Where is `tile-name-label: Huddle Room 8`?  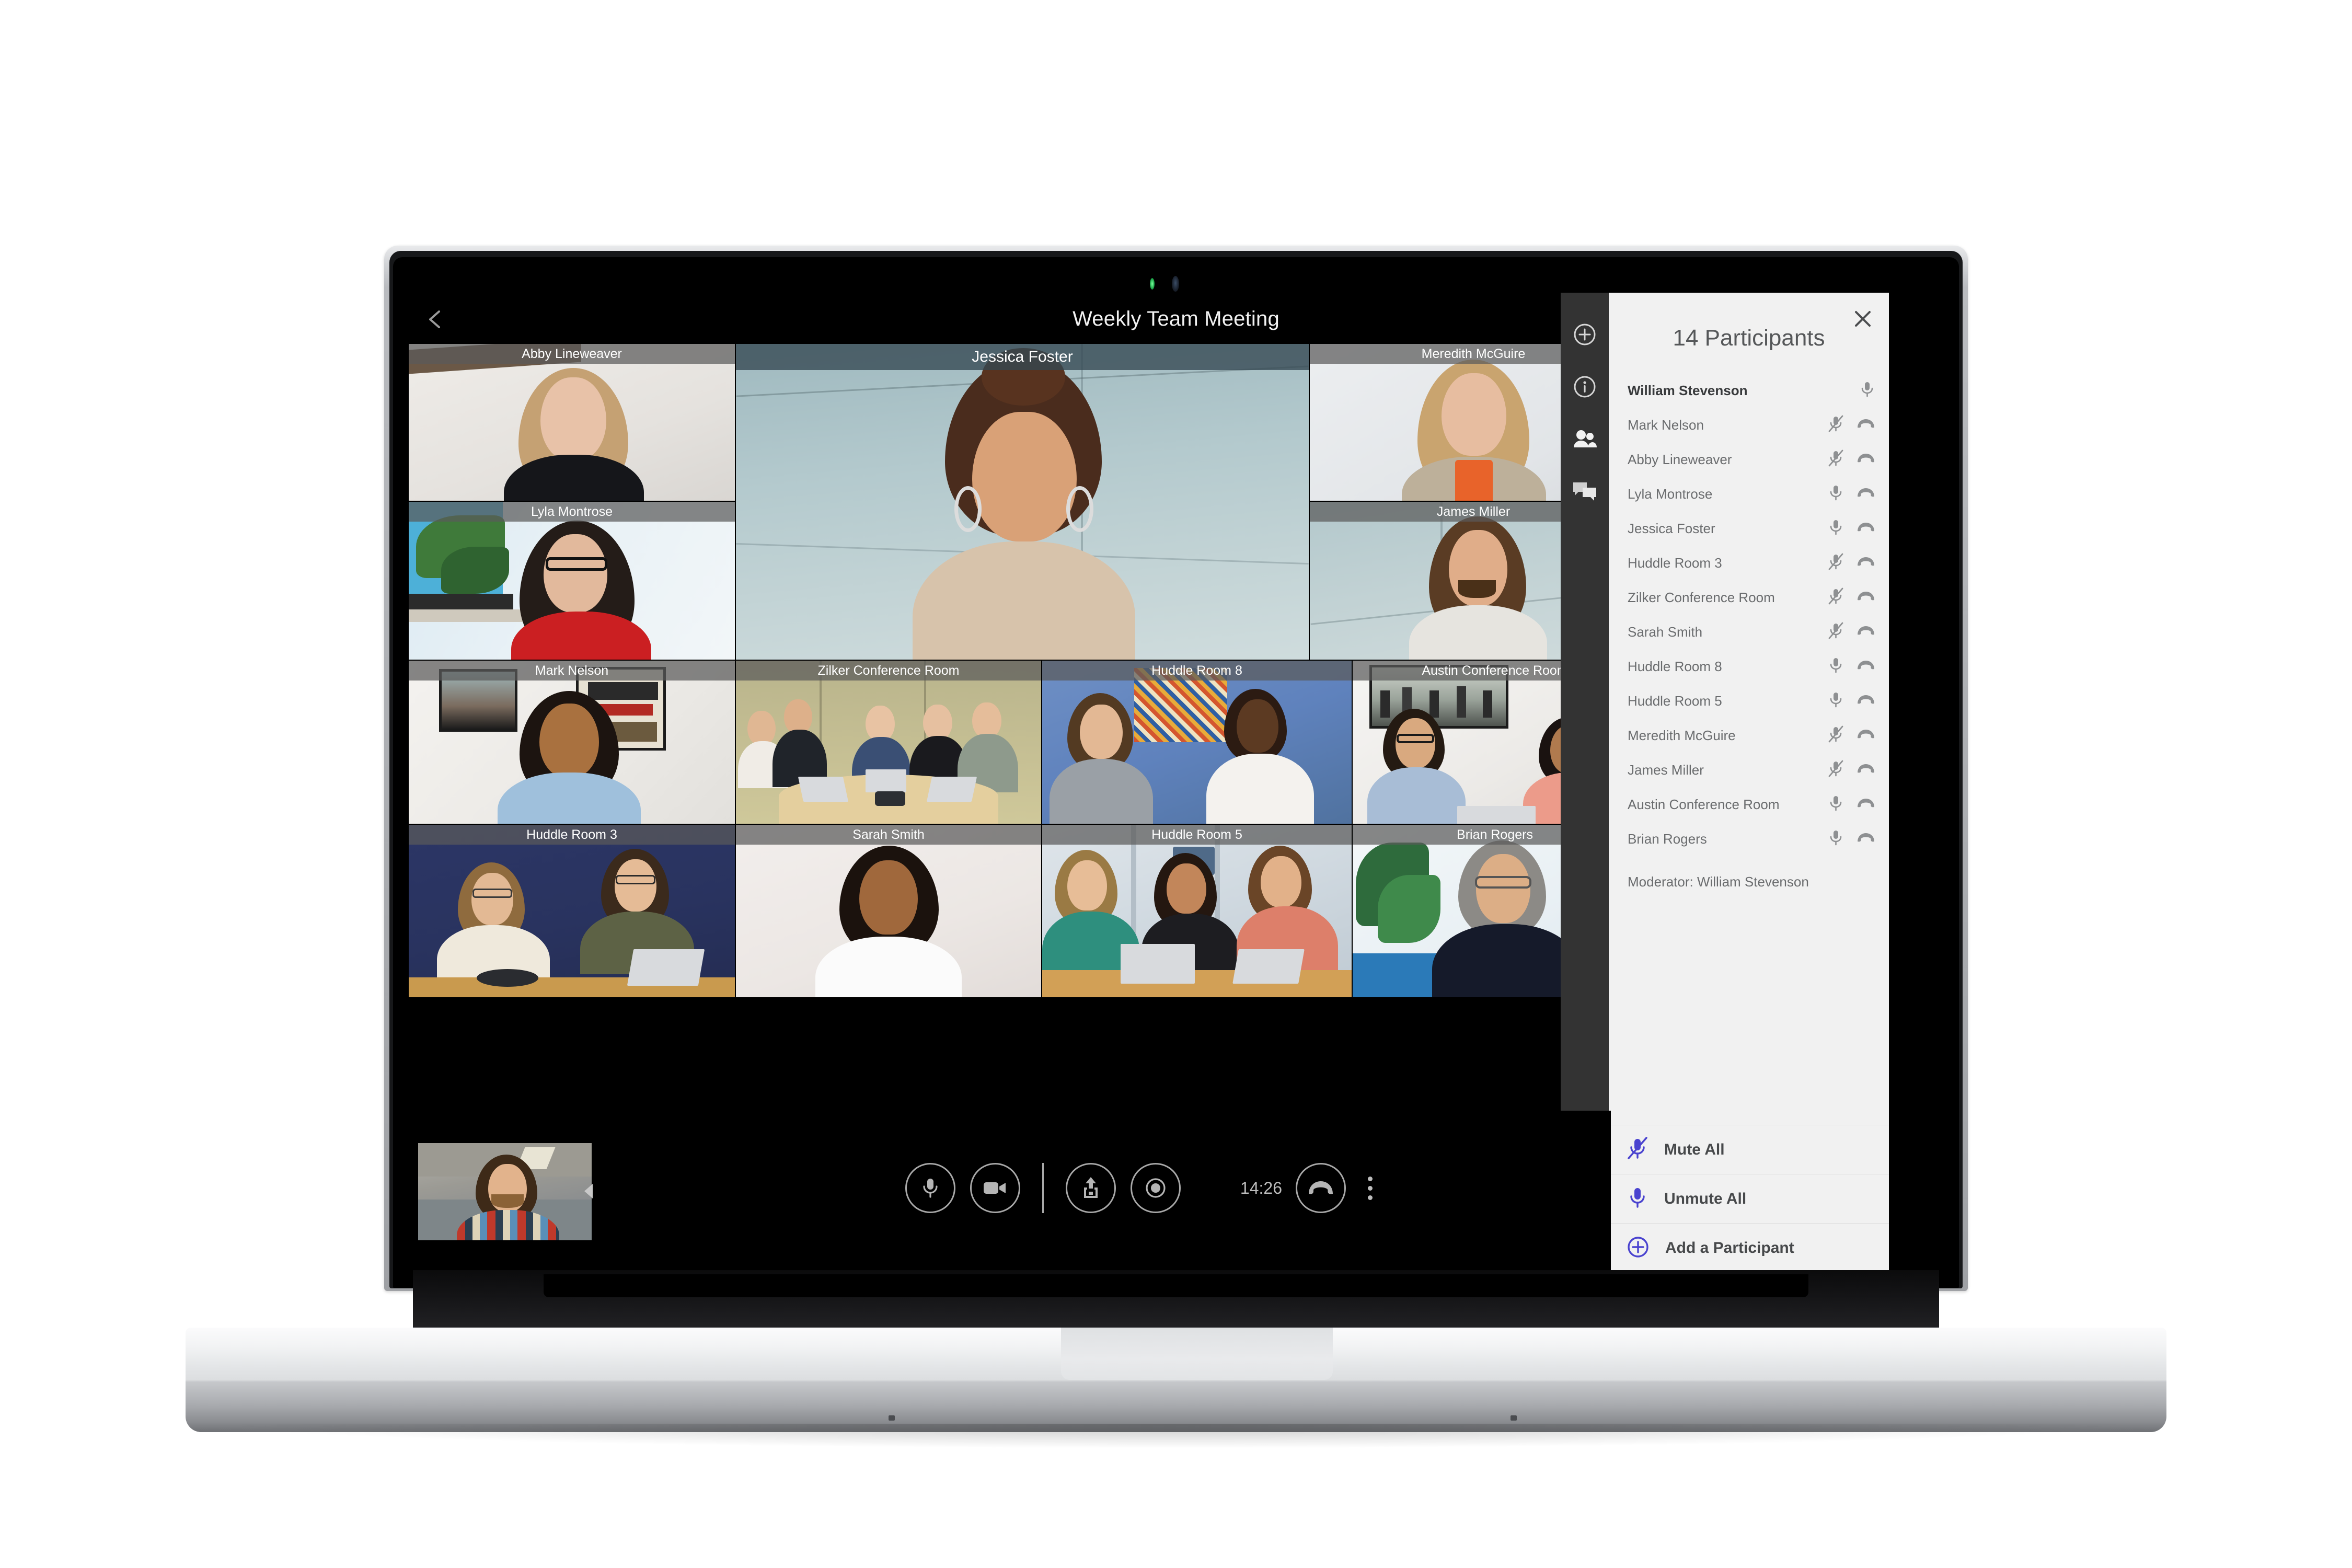 tile-name-label: Huddle Room 8 is located at coordinates (1197, 671).